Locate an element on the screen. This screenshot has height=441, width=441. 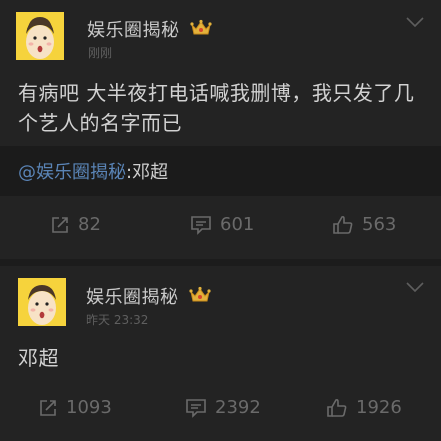
like-button: 563 is located at coordinates (364, 224).